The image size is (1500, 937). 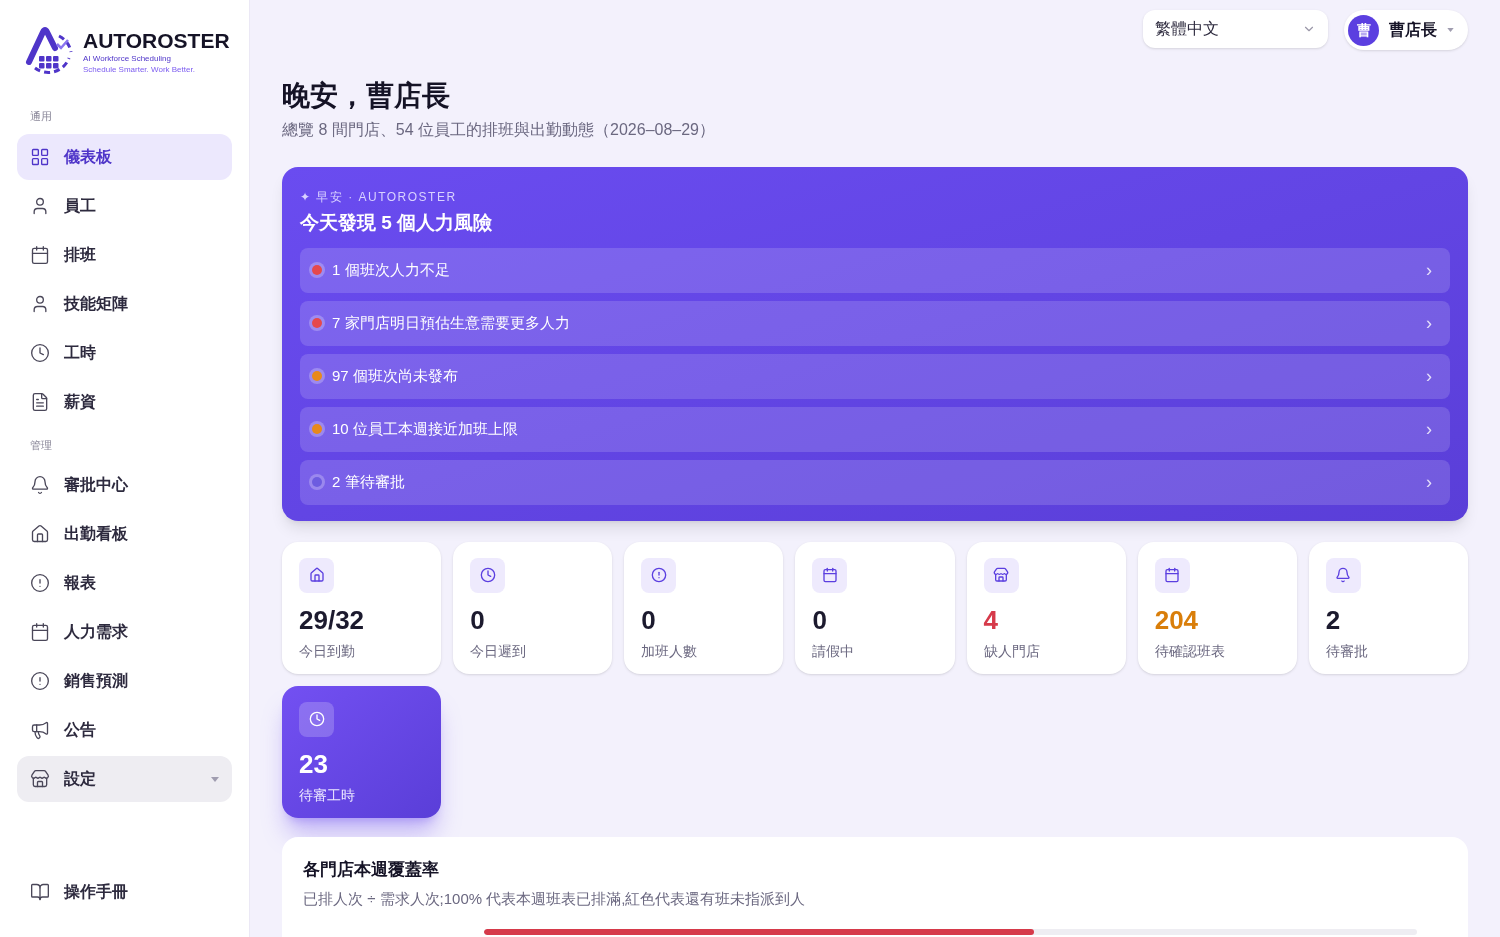 I want to click on stat-label: 今日到勤, so click(x=327, y=651).